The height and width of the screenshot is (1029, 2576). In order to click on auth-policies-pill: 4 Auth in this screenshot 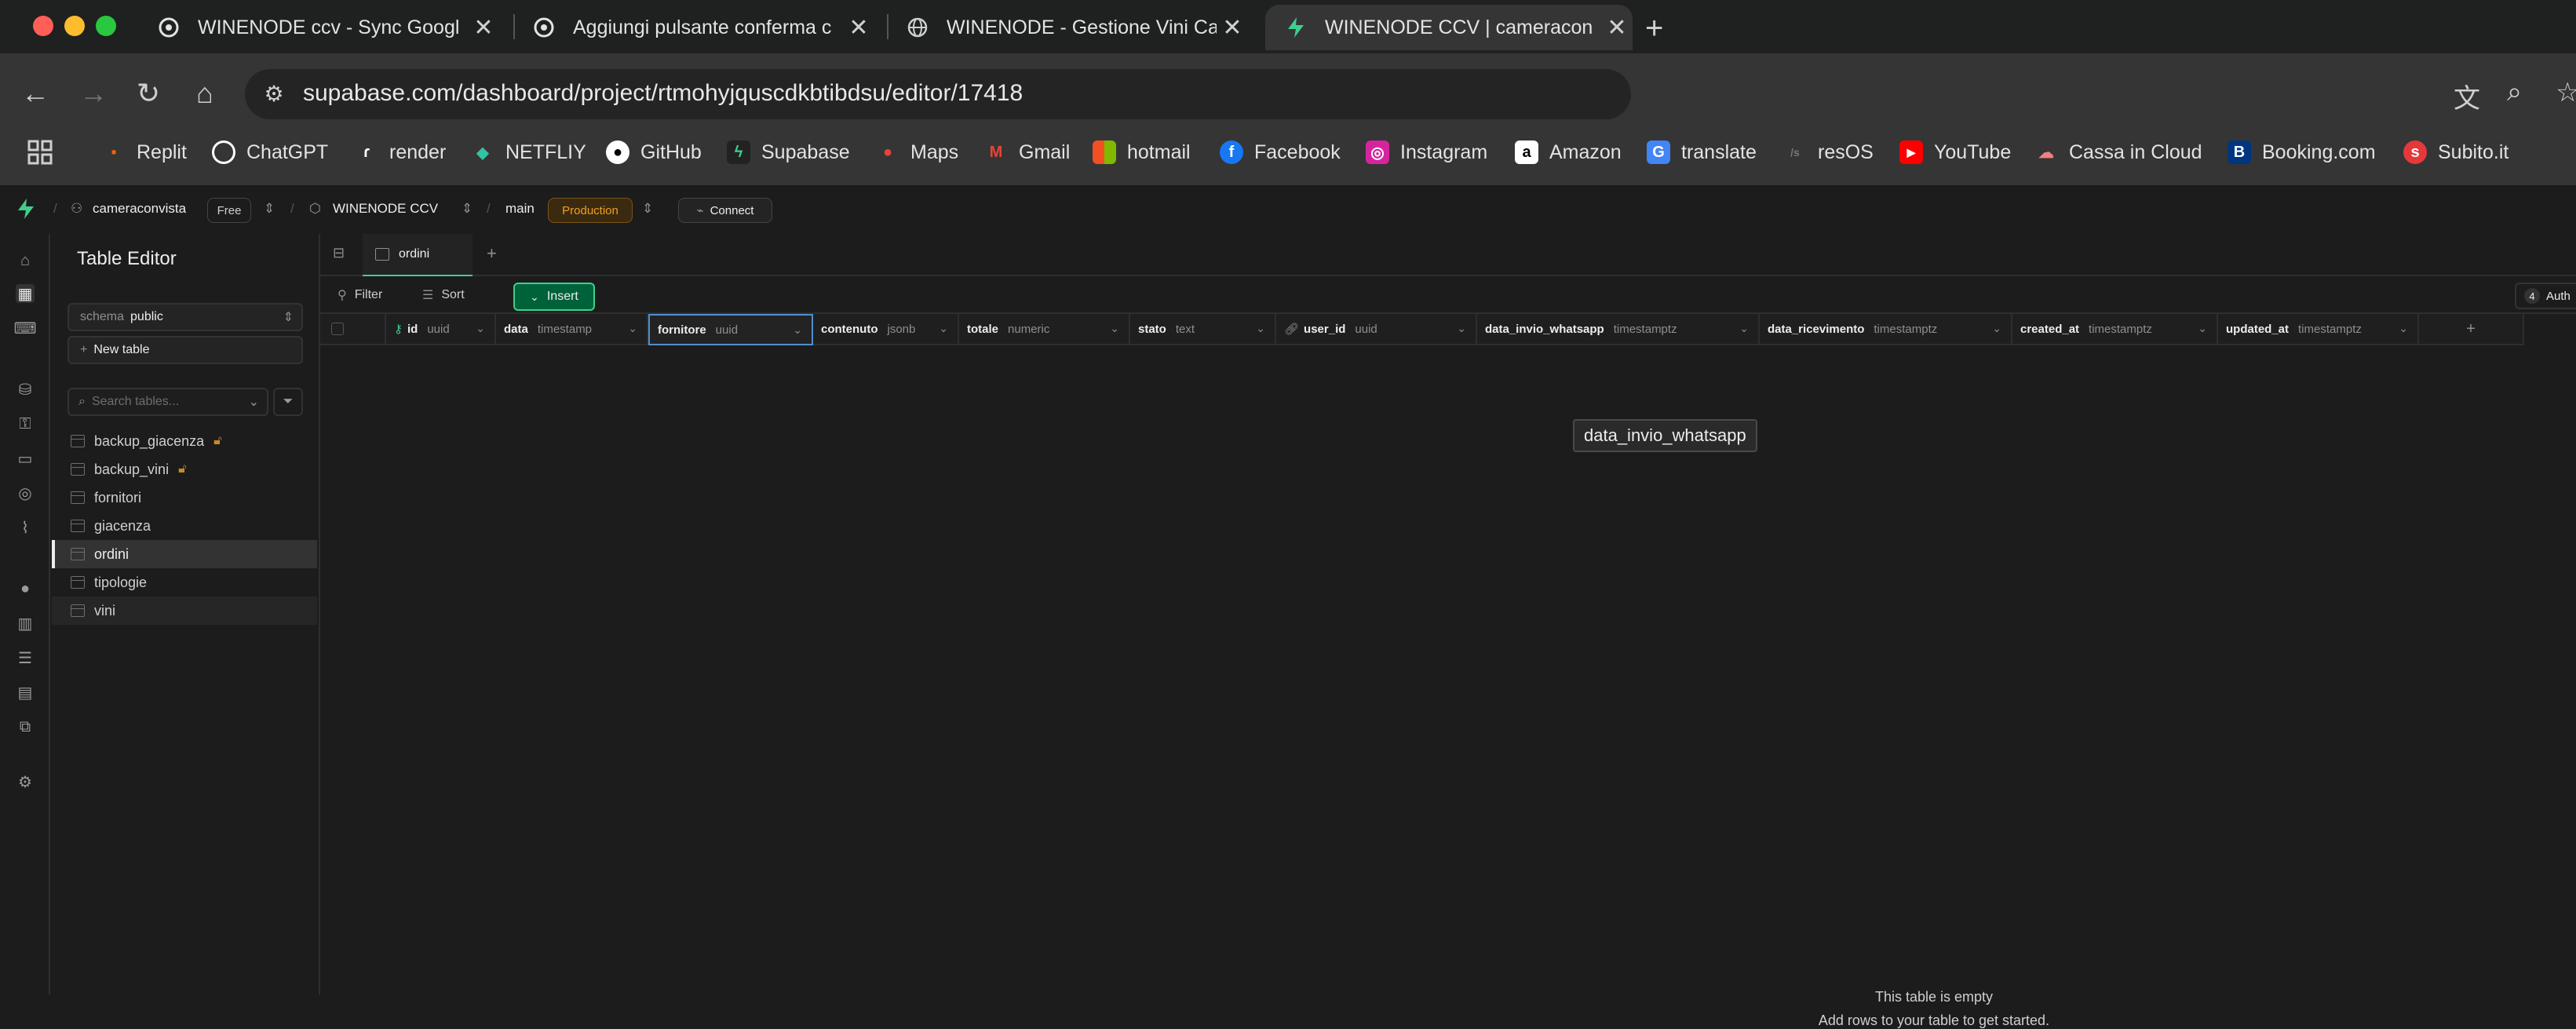, I will do `click(2545, 296)`.